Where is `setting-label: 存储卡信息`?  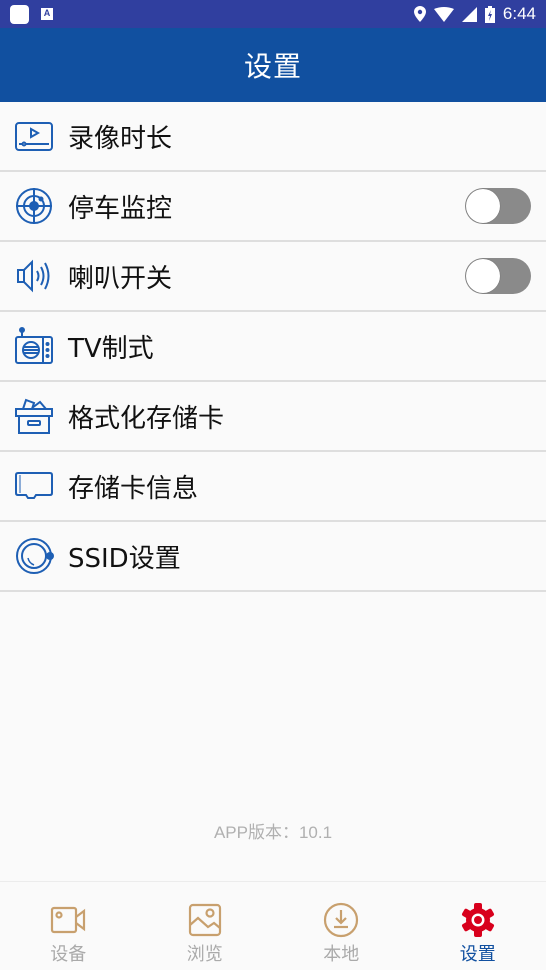 setting-label: 存储卡信息 is located at coordinates (133, 488).